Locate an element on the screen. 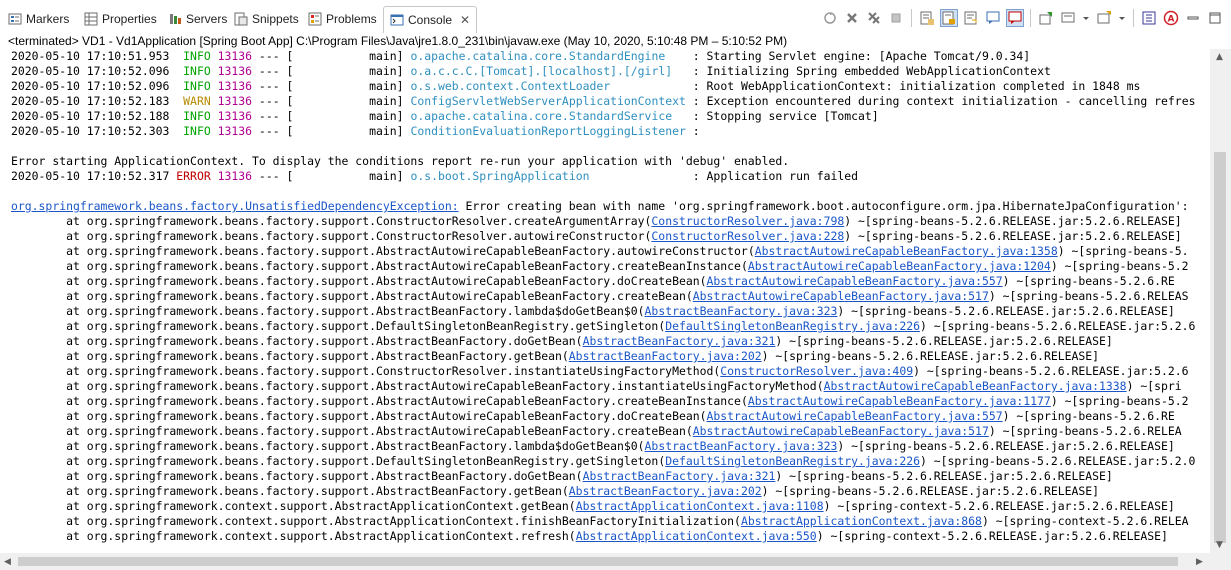  problems-icon is located at coordinates (315, 19).